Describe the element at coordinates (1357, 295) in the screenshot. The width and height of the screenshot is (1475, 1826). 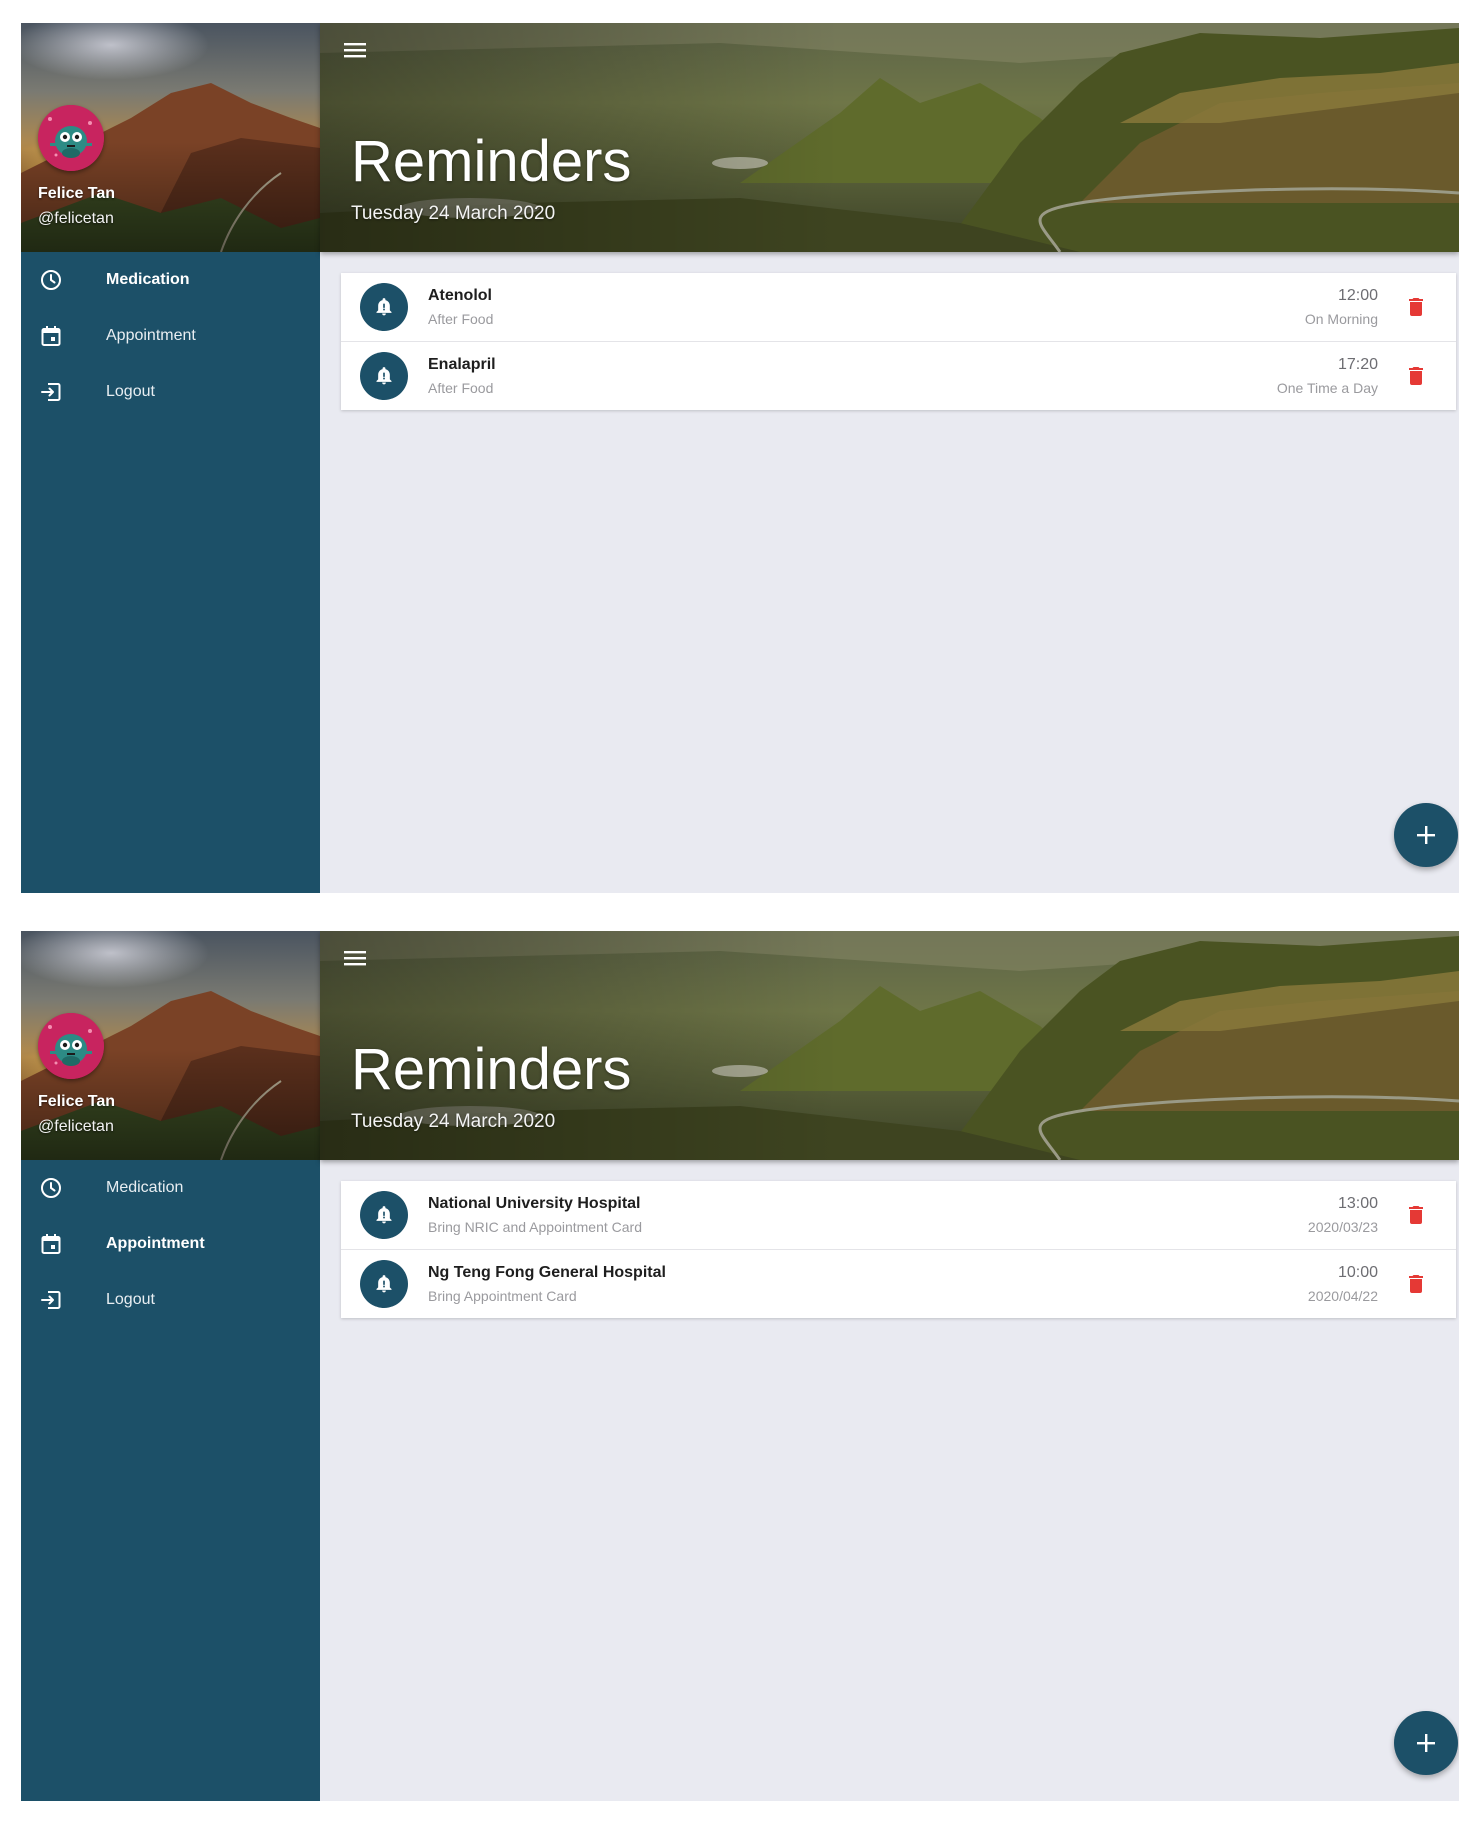
I see `reminder-time: 12:00` at that location.